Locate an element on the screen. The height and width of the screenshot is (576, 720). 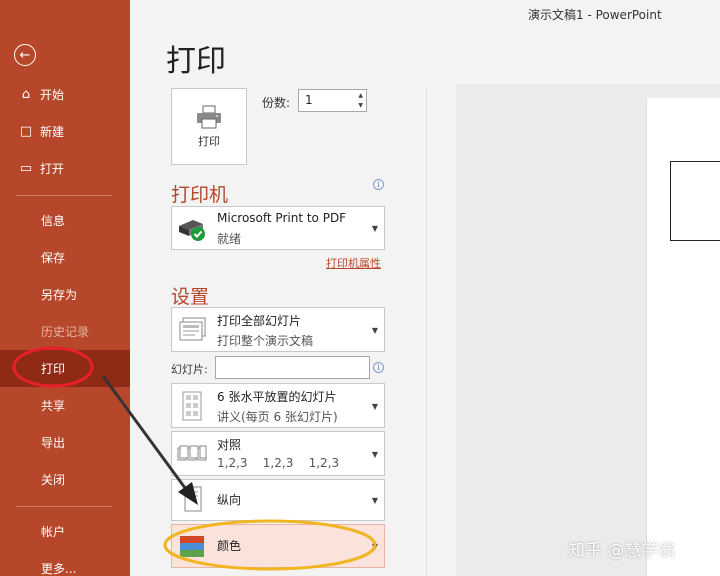
sidebar-item-close: 关闭 is located at coordinates (65, 479).